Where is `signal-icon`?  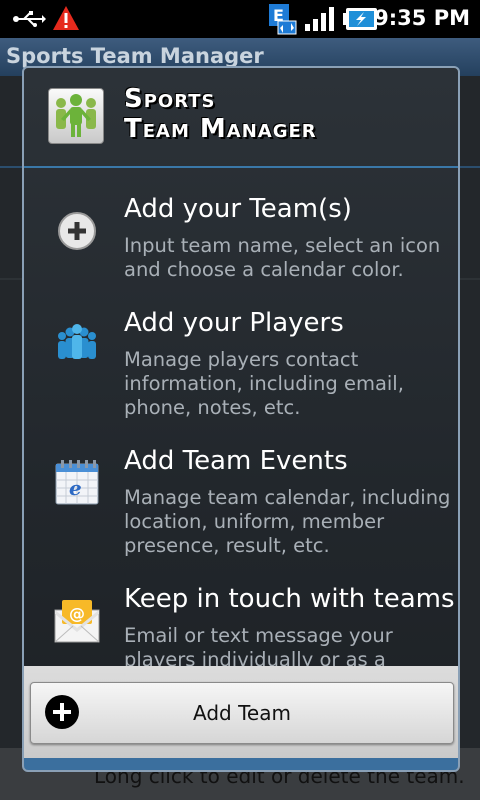 signal-icon is located at coordinates (319, 19).